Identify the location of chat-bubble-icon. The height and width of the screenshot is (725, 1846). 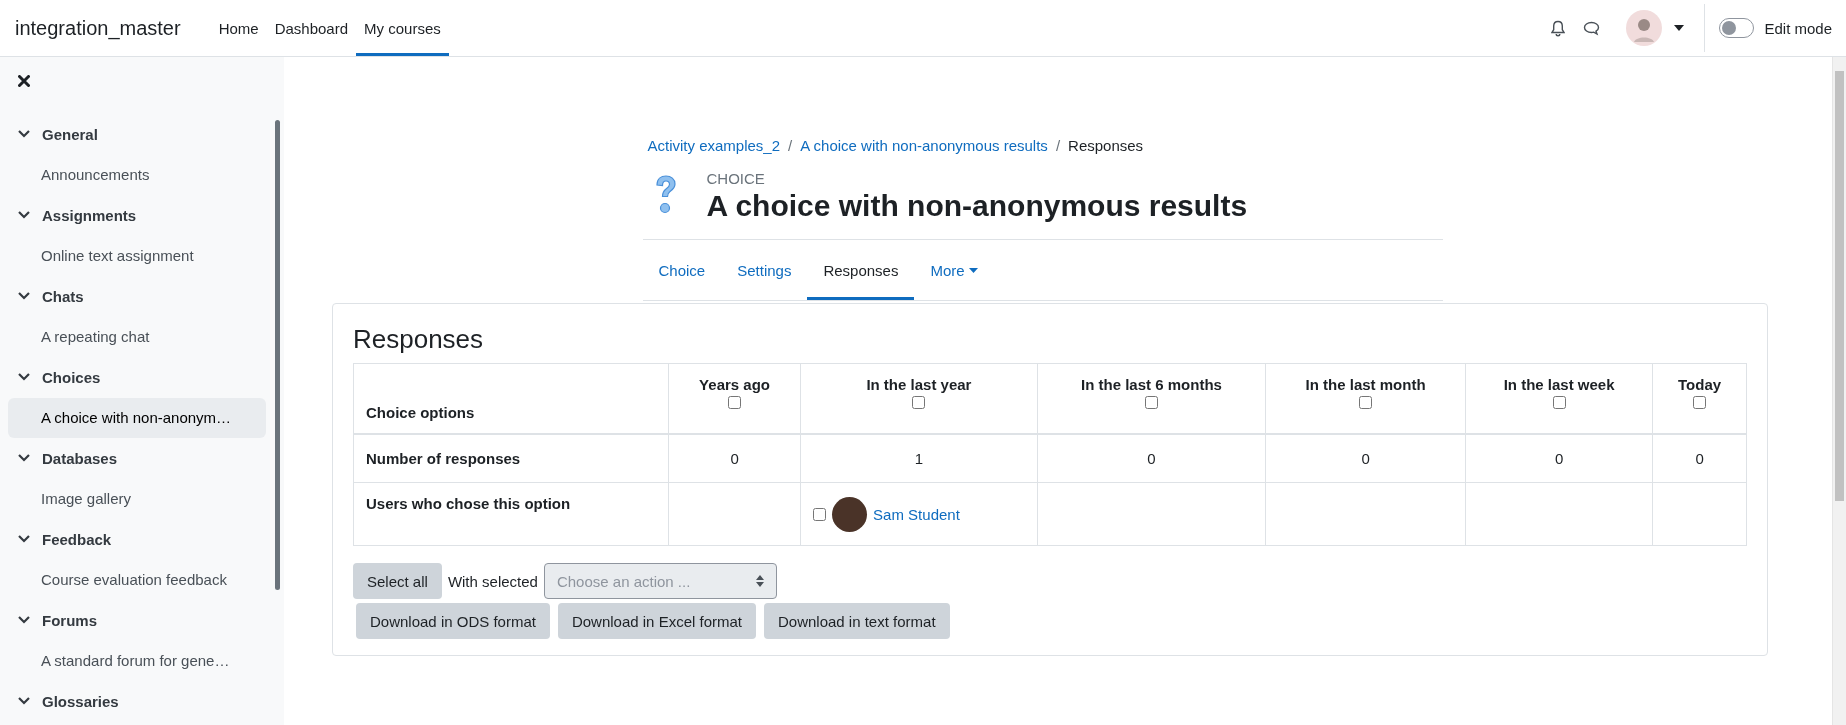
(1592, 28).